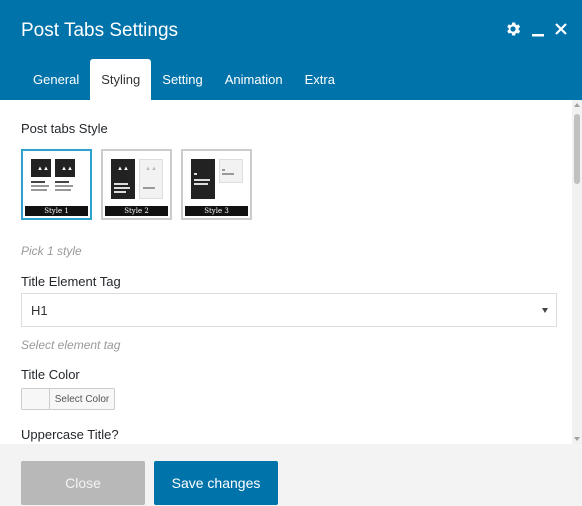  I want to click on dialog-footer: Close Save changes, so click(291, 475).